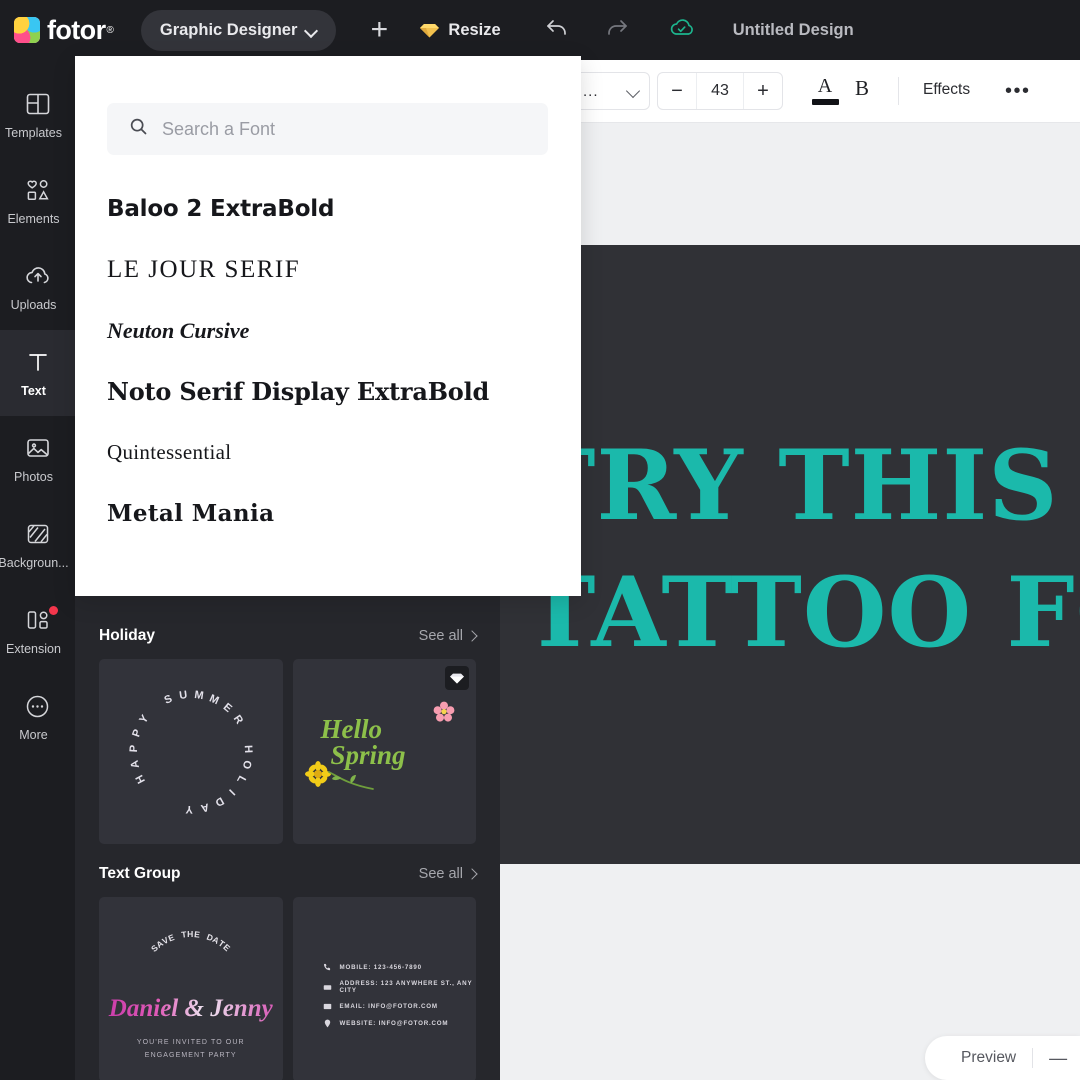  Describe the element at coordinates (37, 287) in the screenshot. I see `sidebar-item-uploads: Uploads` at that location.